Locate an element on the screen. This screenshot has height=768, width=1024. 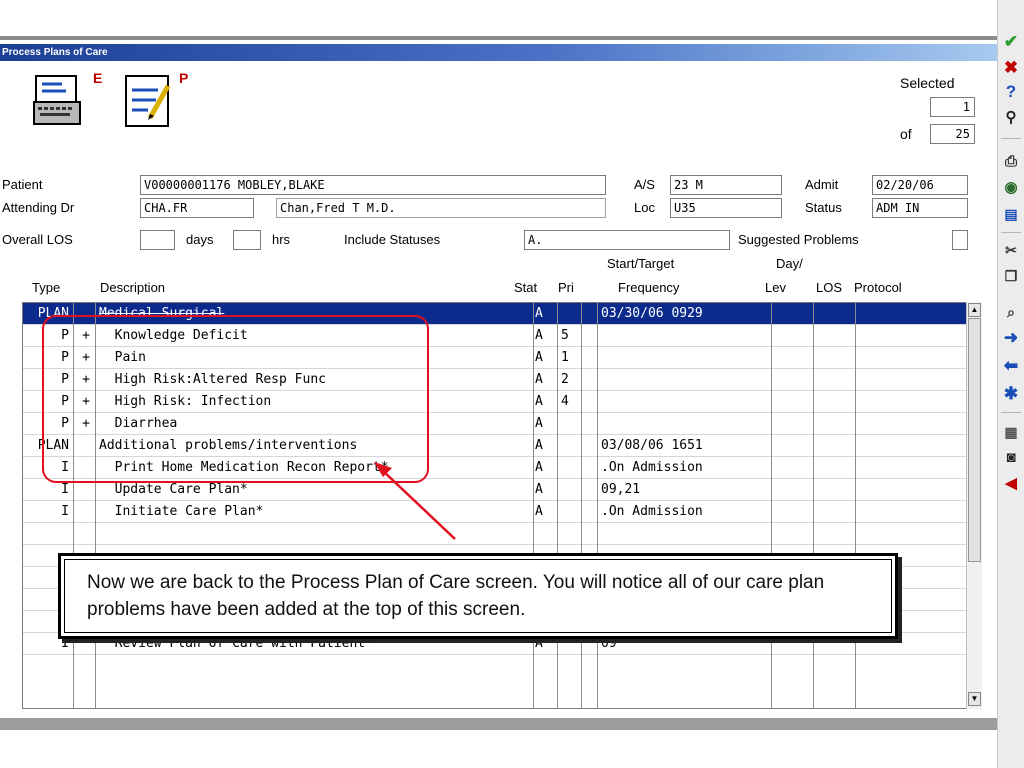
window-title: Process Plans of Care is located at coordinates (498, 52).